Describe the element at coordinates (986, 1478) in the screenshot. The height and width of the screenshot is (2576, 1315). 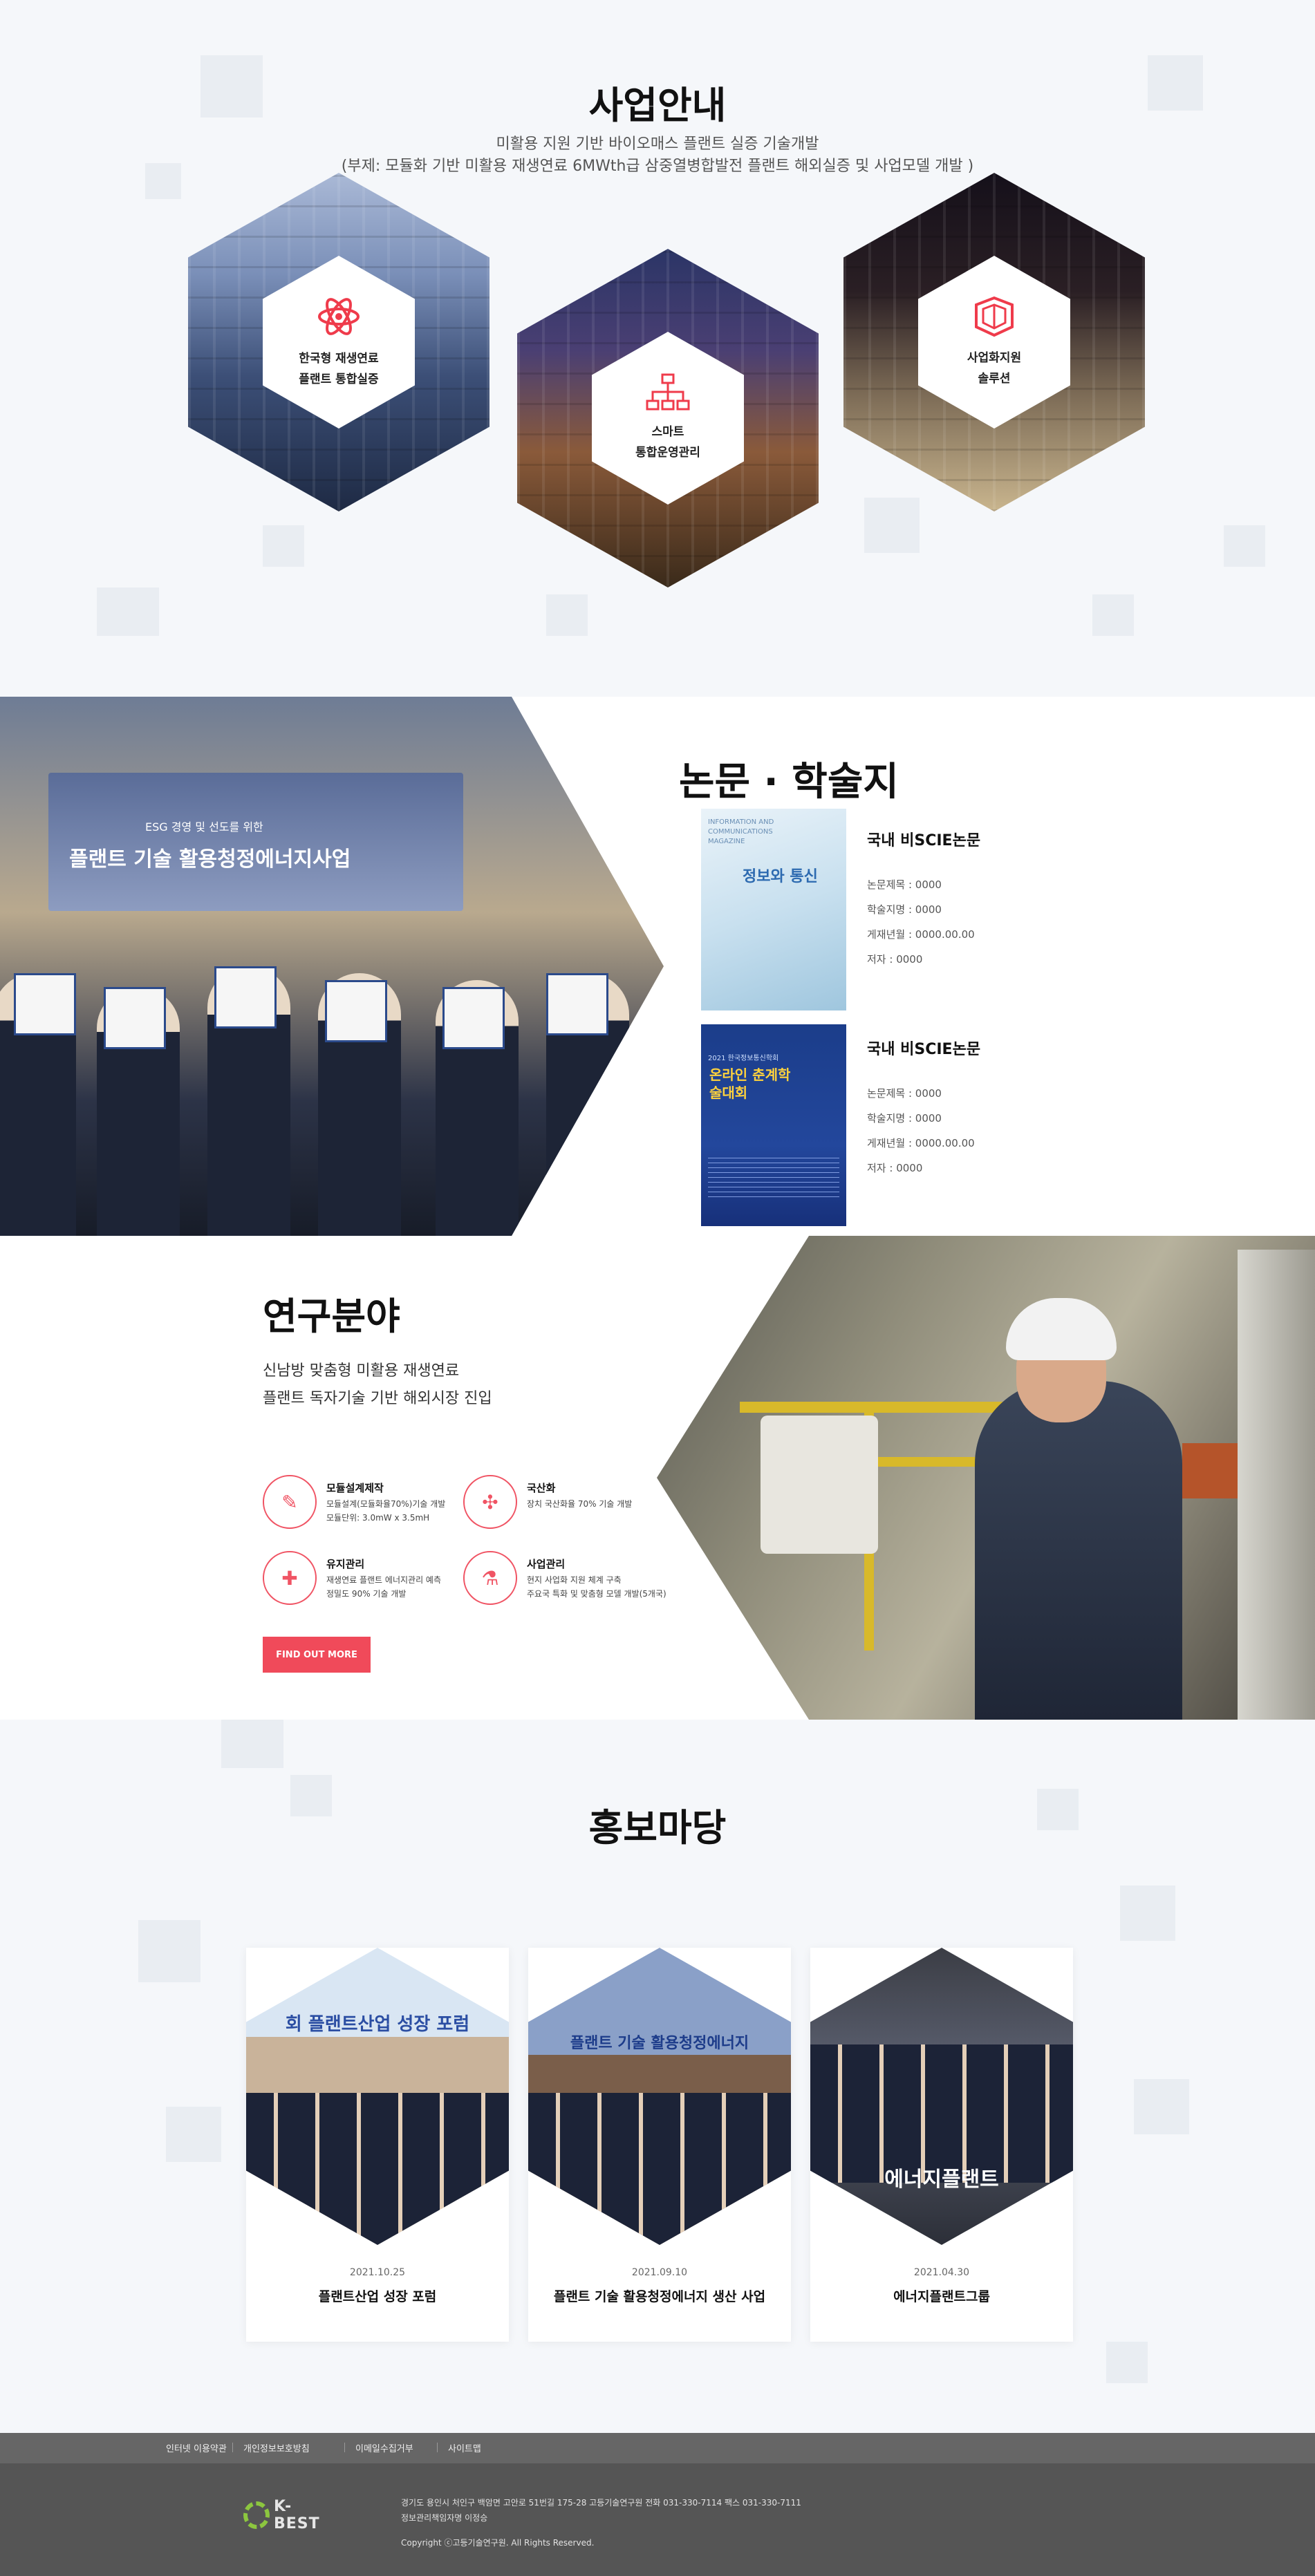
I see `worker-photo` at that location.